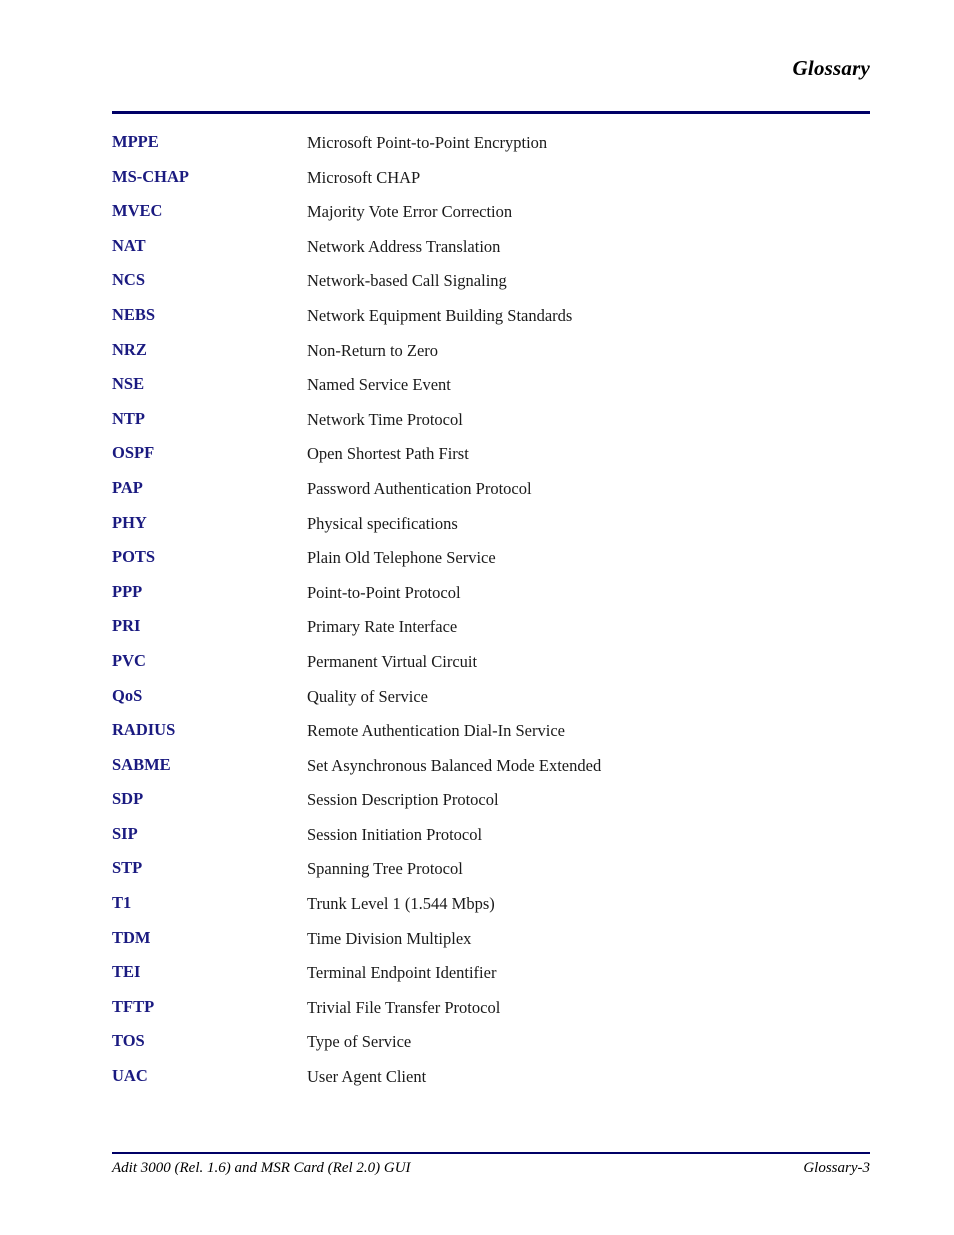  I want to click on glossary-definition: Network-based Call Signaling, so click(407, 281).